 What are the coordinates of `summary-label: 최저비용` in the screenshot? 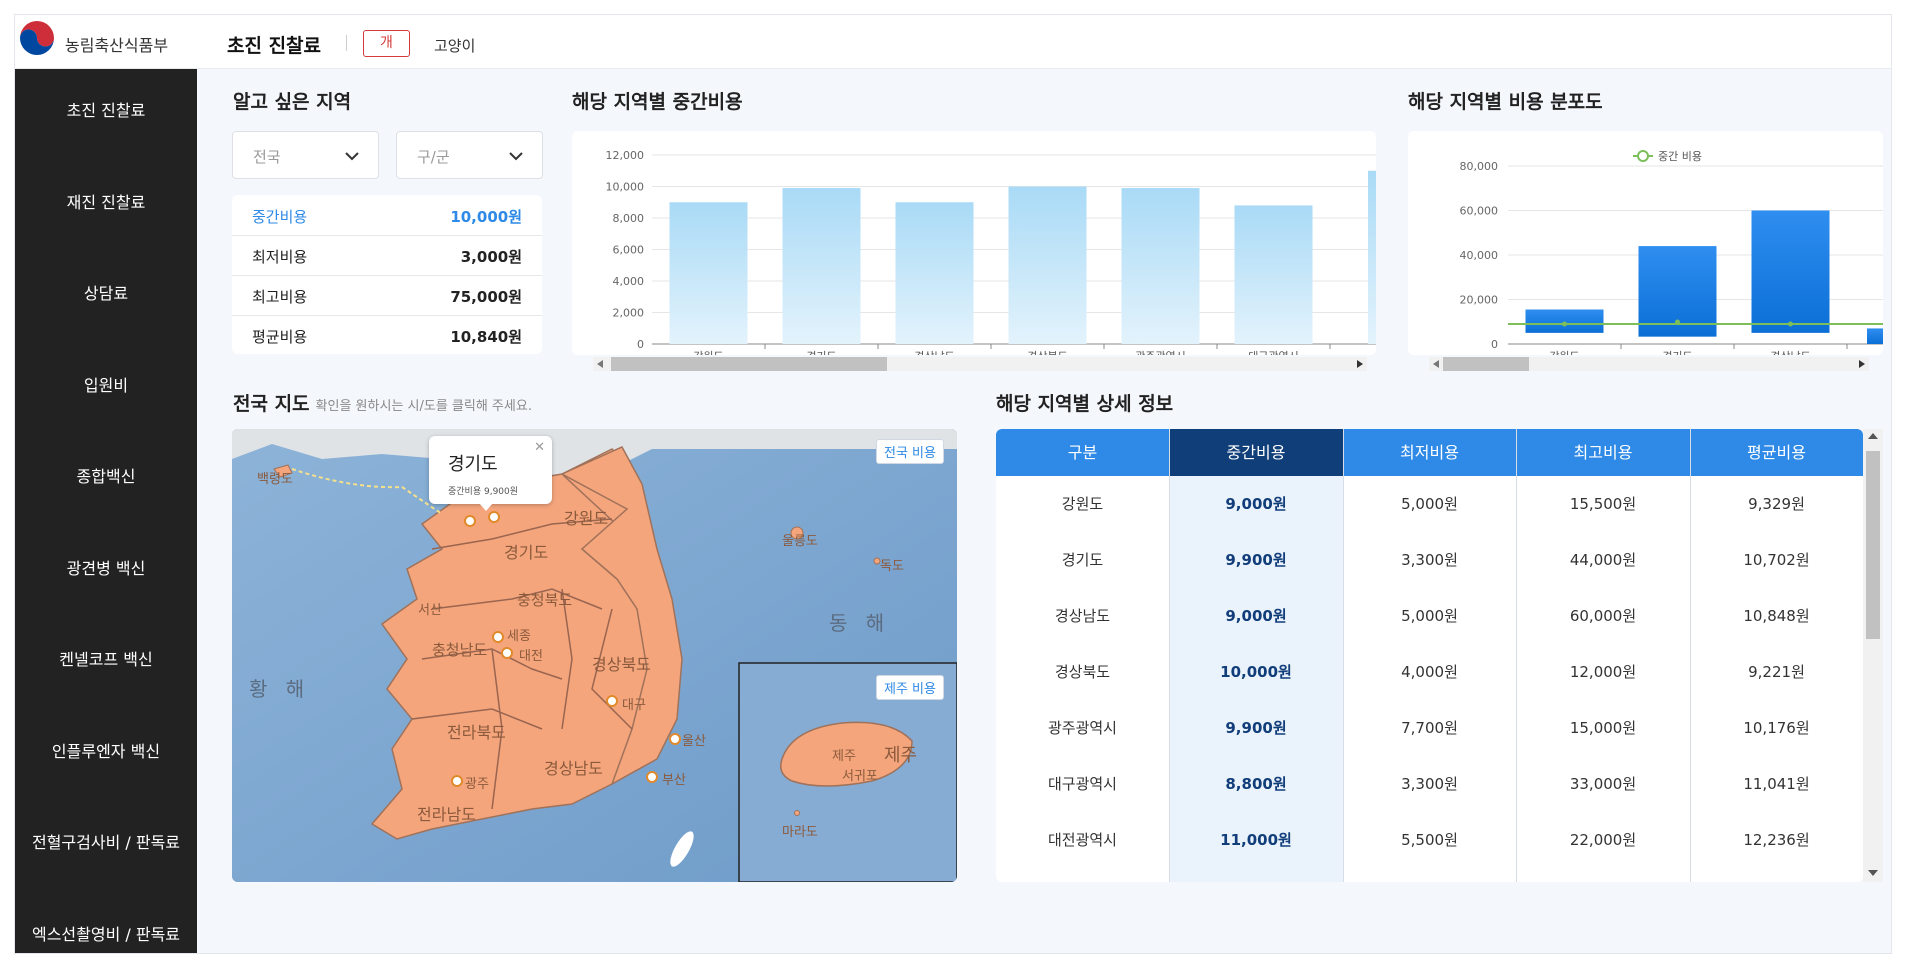 It's located at (280, 257).